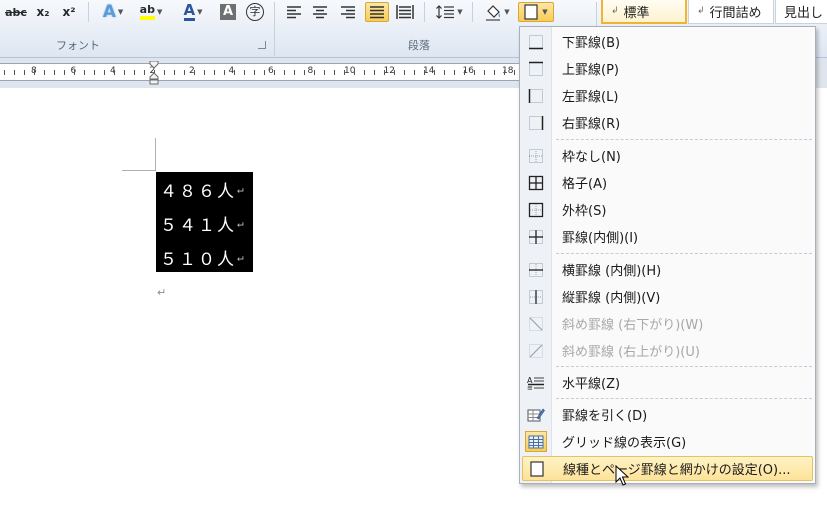 This screenshot has width=827, height=519. I want to click on menu-item-label: 縦罫線 (内側)(V), so click(611, 298).